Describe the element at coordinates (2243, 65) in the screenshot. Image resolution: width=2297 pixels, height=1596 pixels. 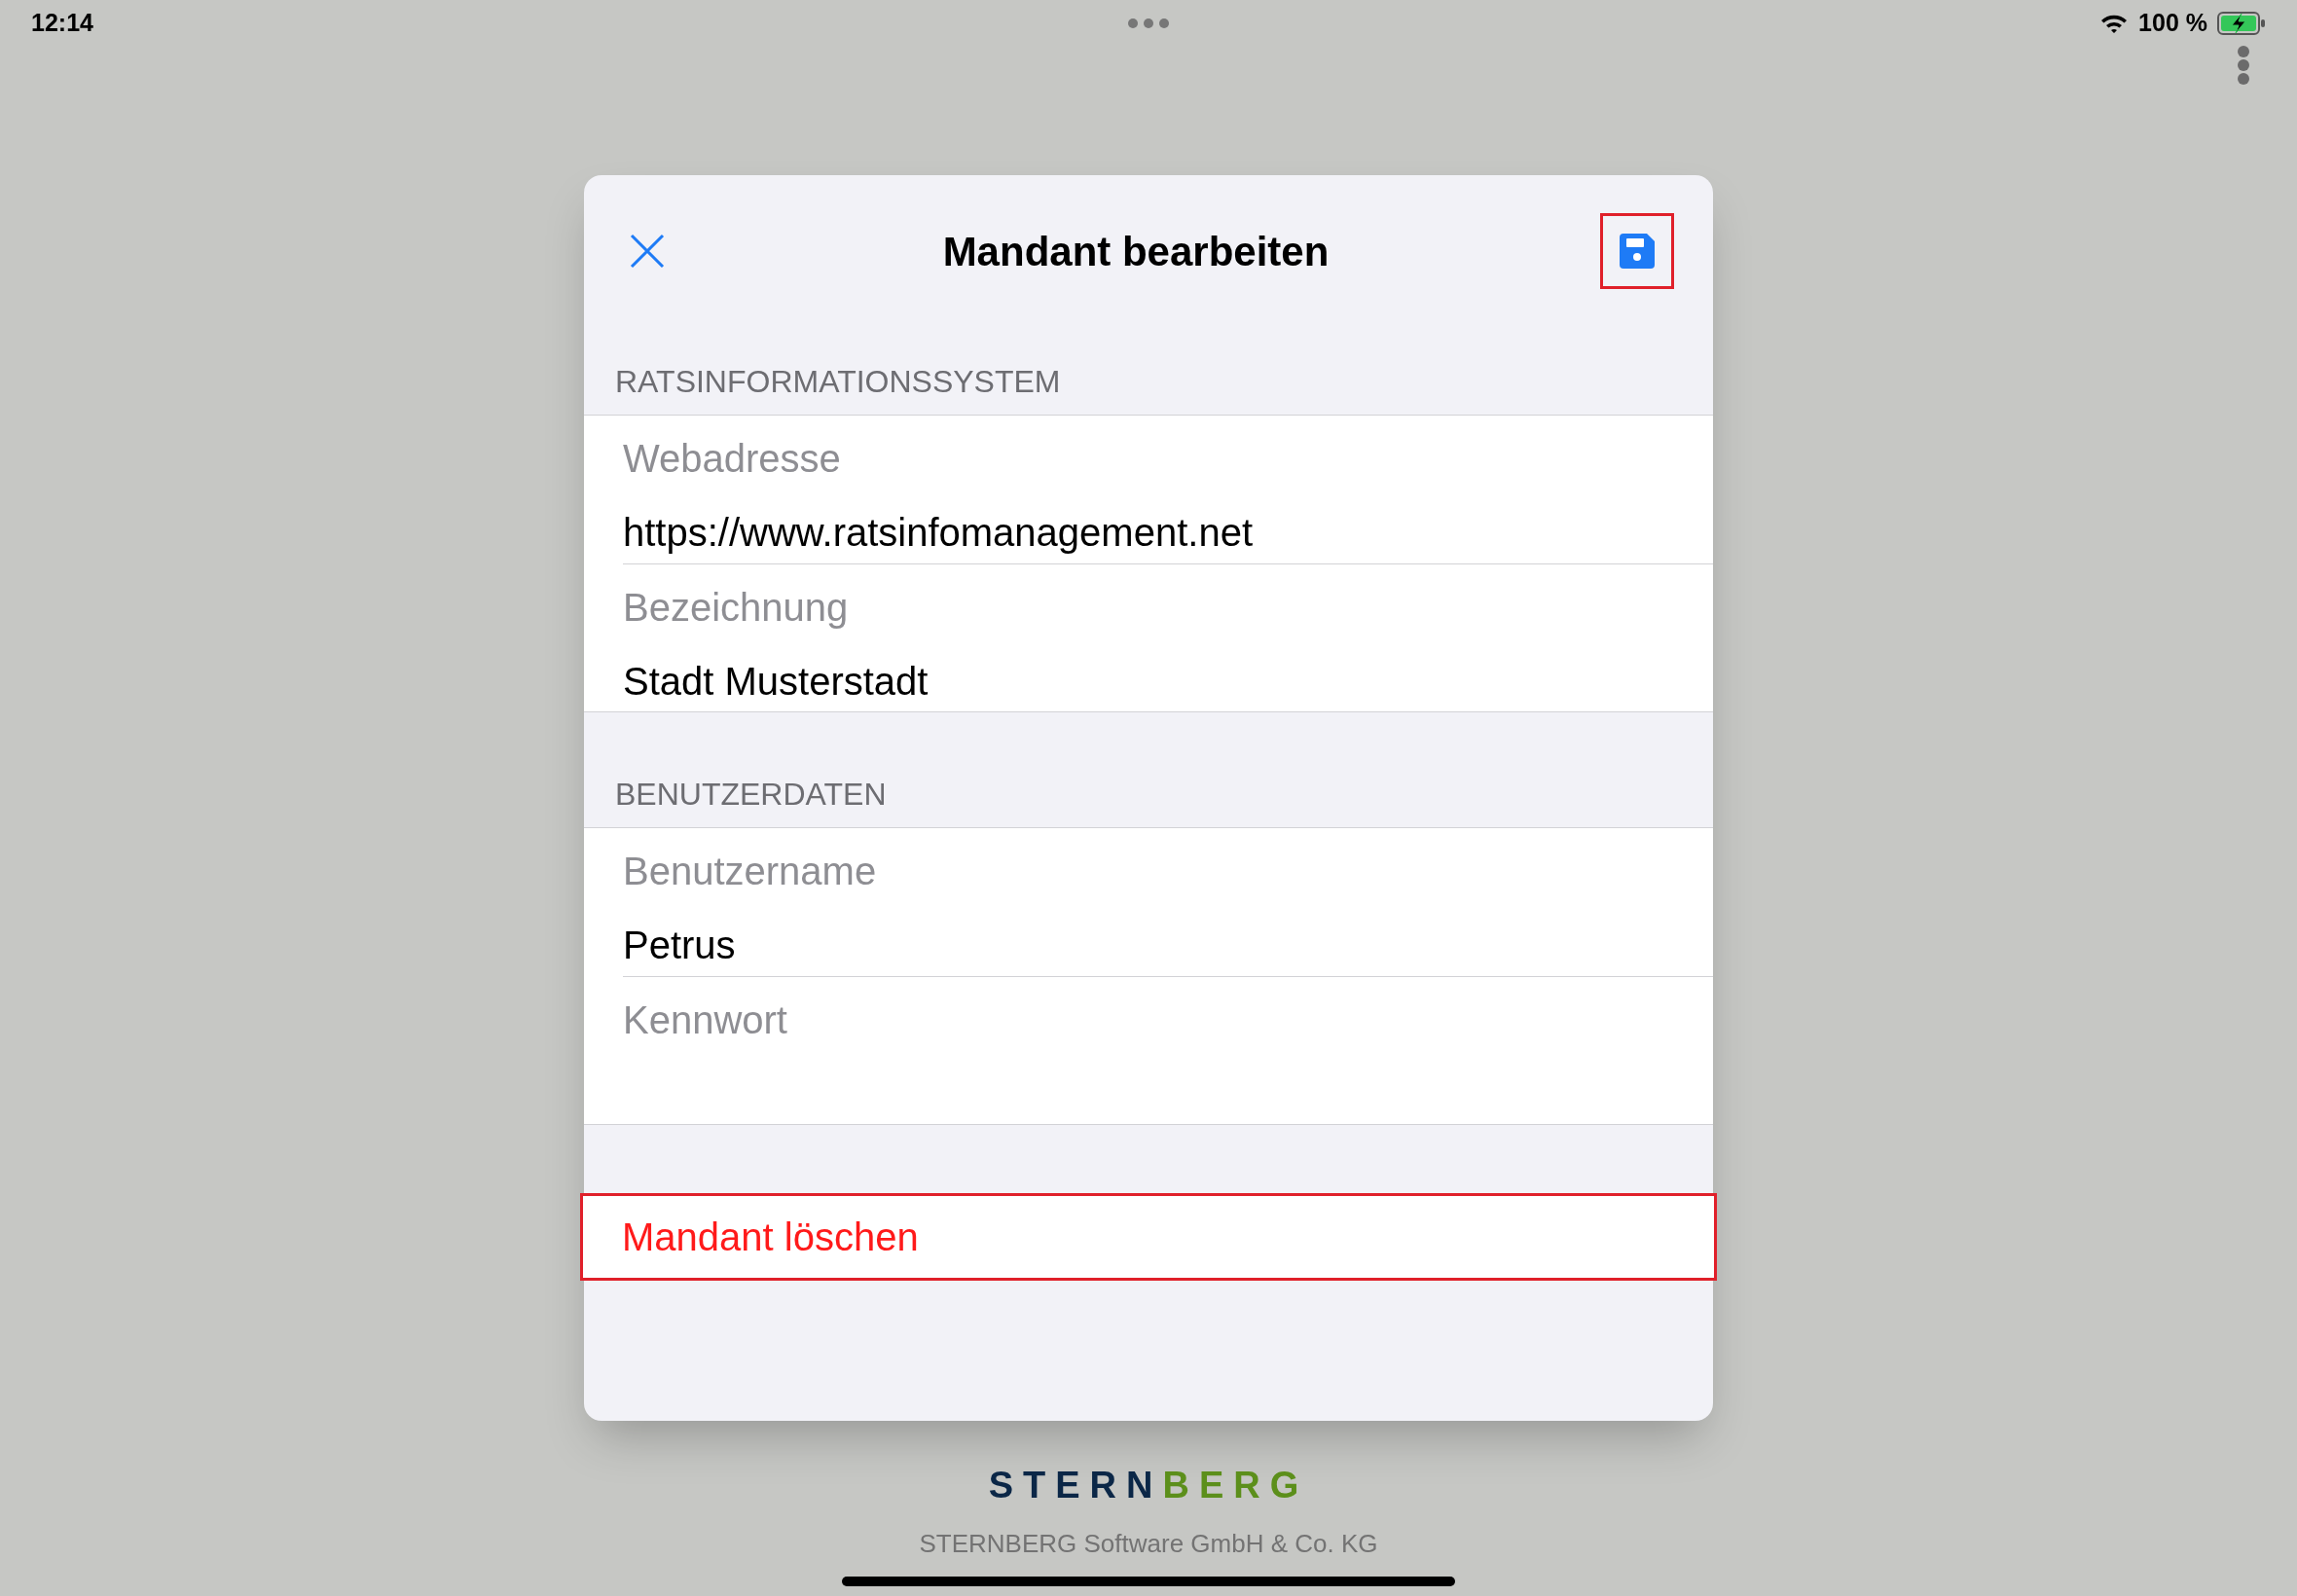
I see `more-vertical-icon` at that location.